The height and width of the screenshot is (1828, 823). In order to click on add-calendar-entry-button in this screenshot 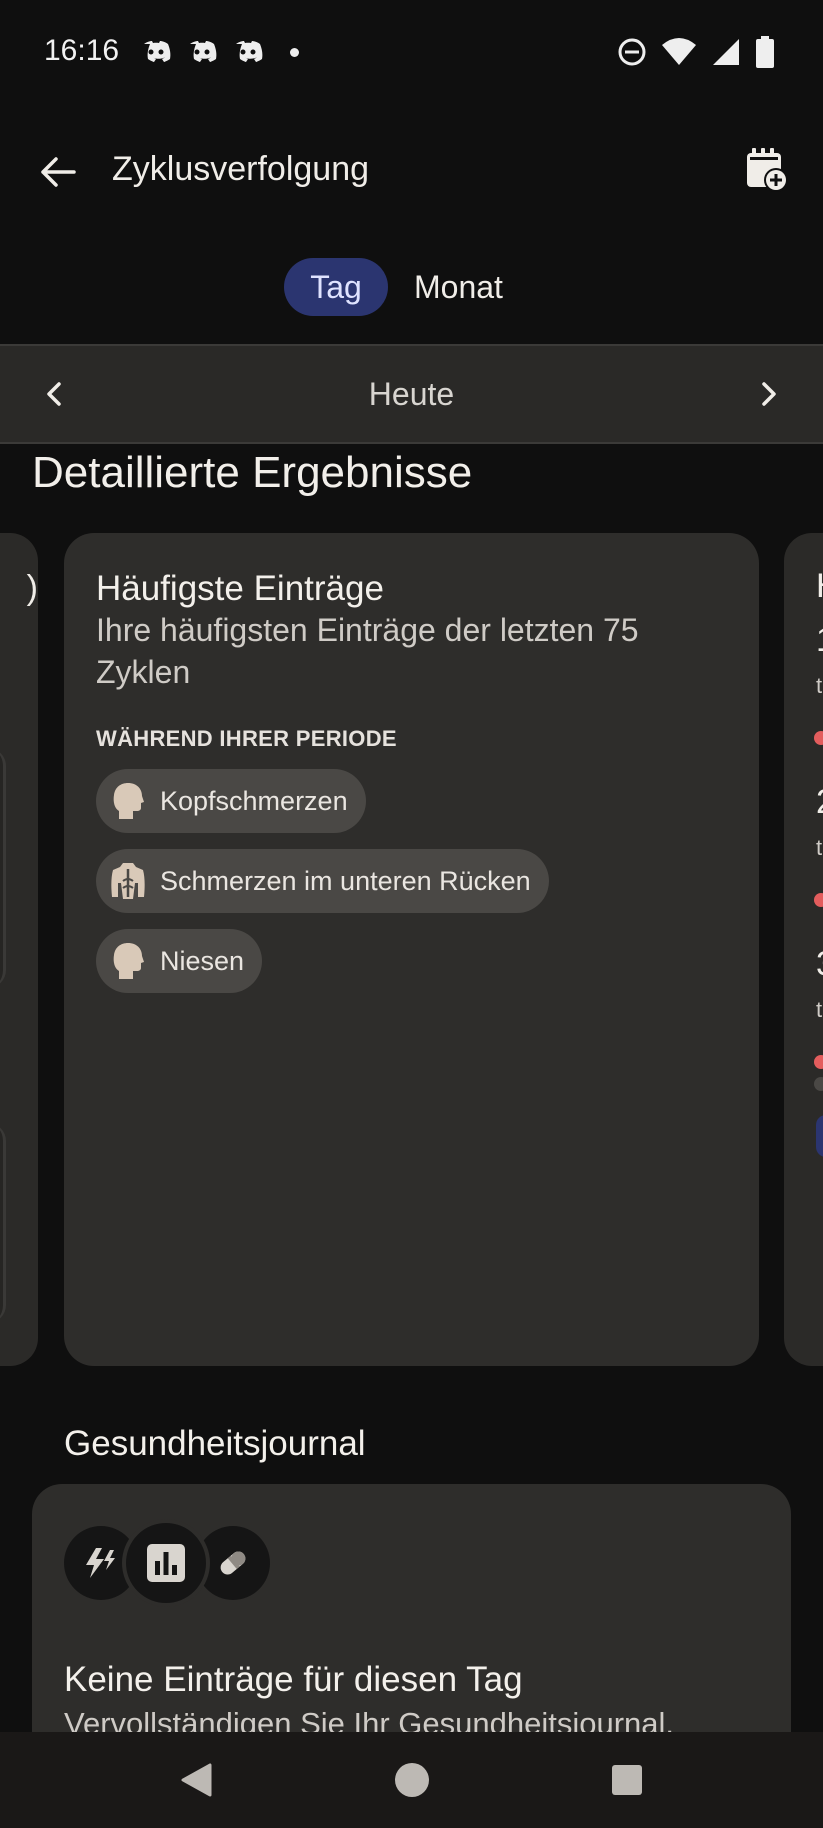, I will do `click(767, 170)`.